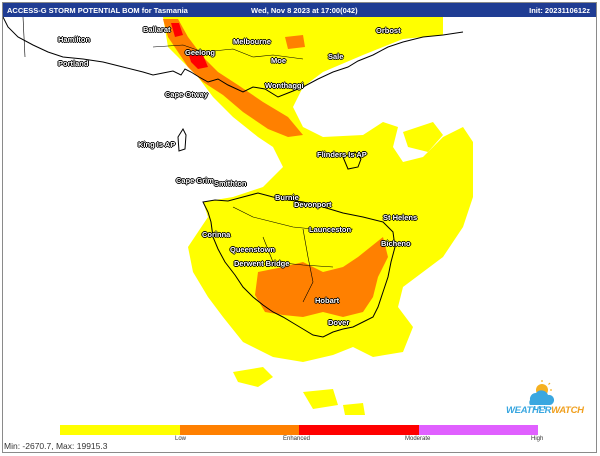  What do you see at coordinates (359, 430) in the screenshot?
I see `legend-moderate-swatch` at bounding box center [359, 430].